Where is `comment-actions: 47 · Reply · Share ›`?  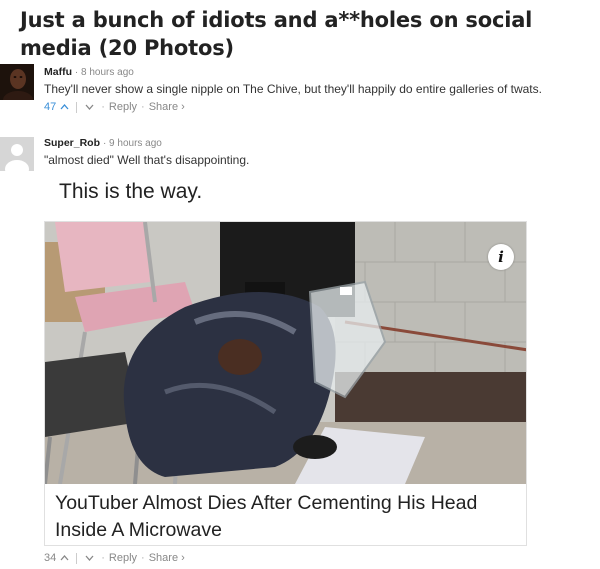 comment-actions: 47 · Reply · Share › is located at coordinates (114, 107).